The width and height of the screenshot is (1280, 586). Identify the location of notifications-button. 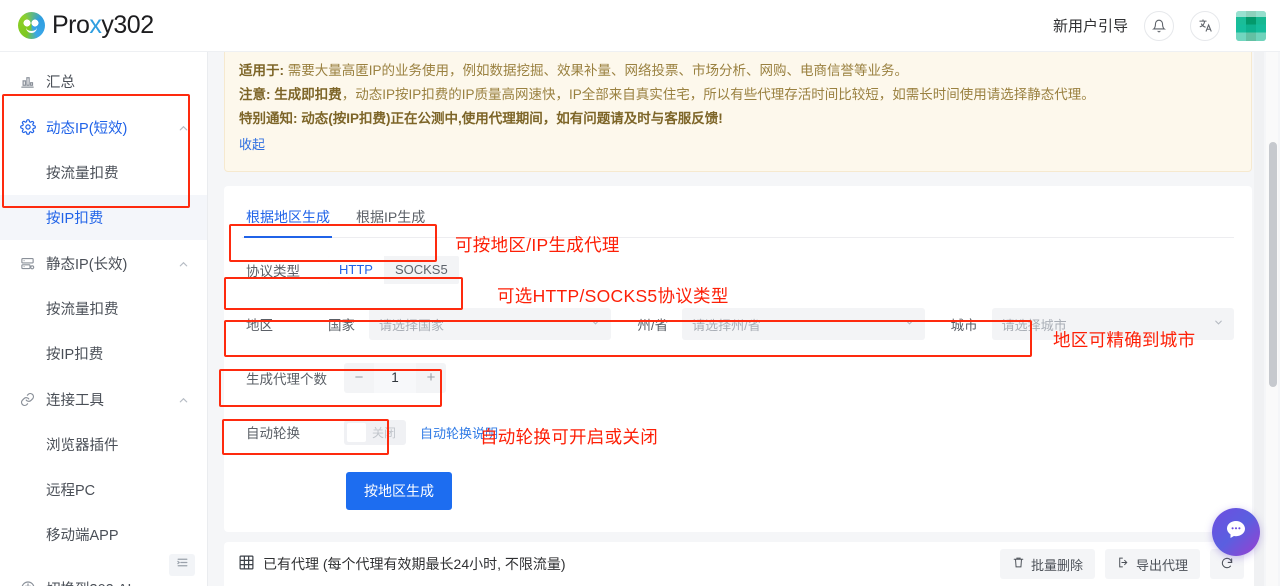
(1159, 25).